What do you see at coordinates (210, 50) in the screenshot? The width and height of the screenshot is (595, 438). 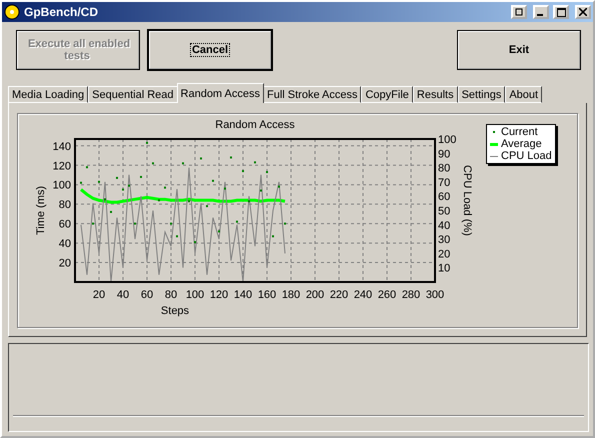 I see `command-button: Cancel` at bounding box center [210, 50].